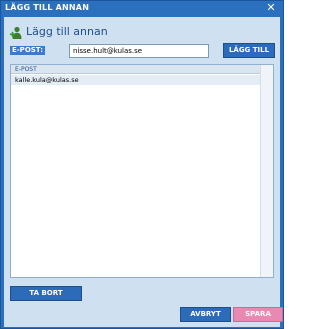  What do you see at coordinates (258, 314) in the screenshot?
I see `save-button: SPARA` at bounding box center [258, 314].